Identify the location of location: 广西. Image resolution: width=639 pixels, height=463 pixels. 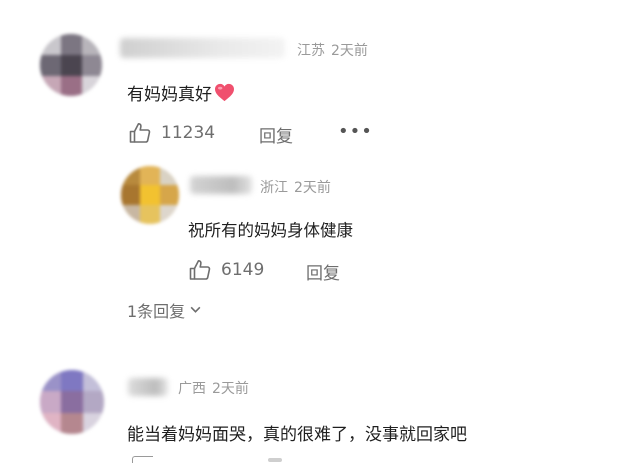
(192, 389).